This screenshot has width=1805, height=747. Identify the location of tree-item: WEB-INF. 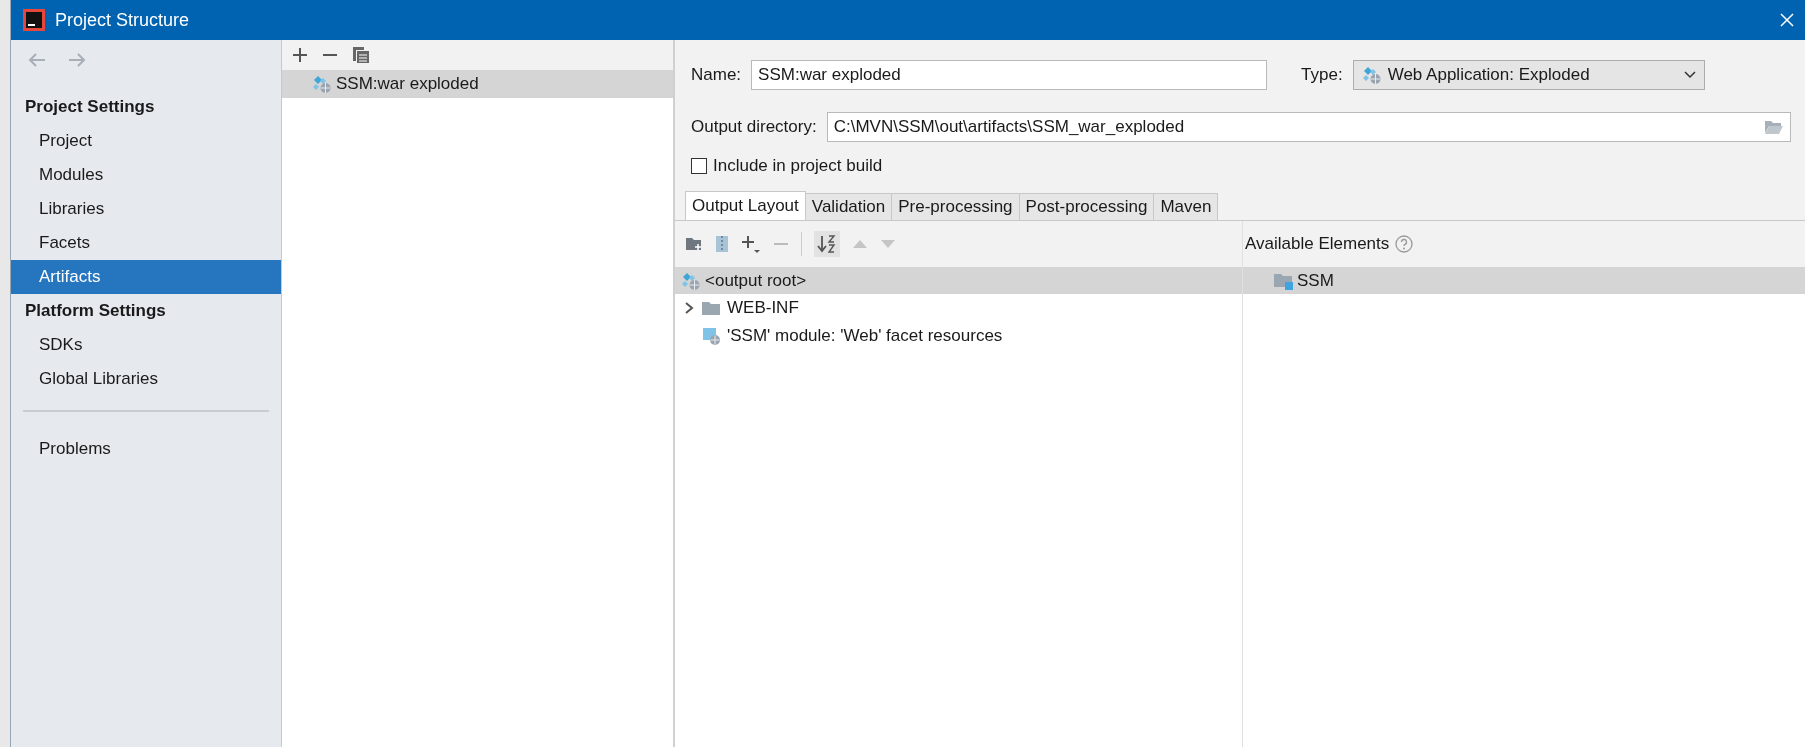
(750, 308).